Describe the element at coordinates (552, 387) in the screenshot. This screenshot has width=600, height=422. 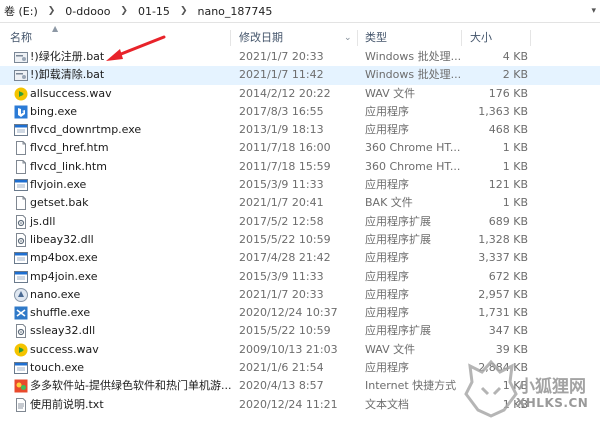
I see `watermark-brand: 小狐狸网` at that location.